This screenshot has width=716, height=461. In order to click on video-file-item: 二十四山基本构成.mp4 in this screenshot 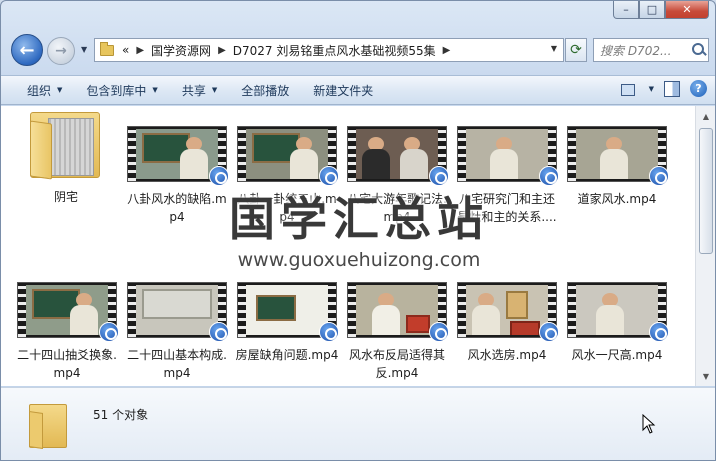, I will do `click(177, 332)`.